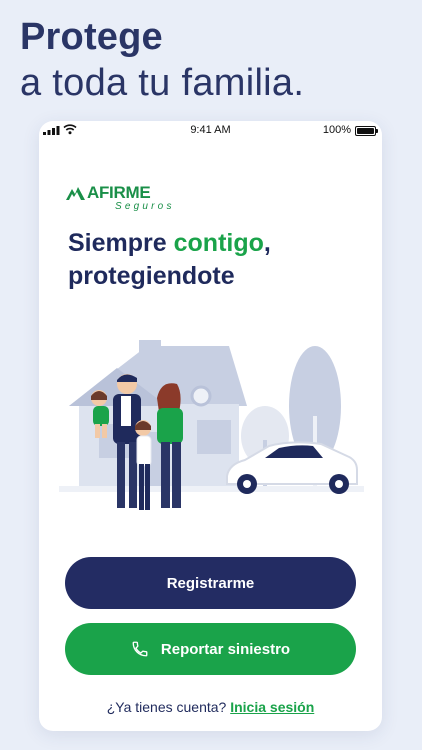  Describe the element at coordinates (117, 243) in the screenshot. I see `tagline-prefix: Siempre` at that location.